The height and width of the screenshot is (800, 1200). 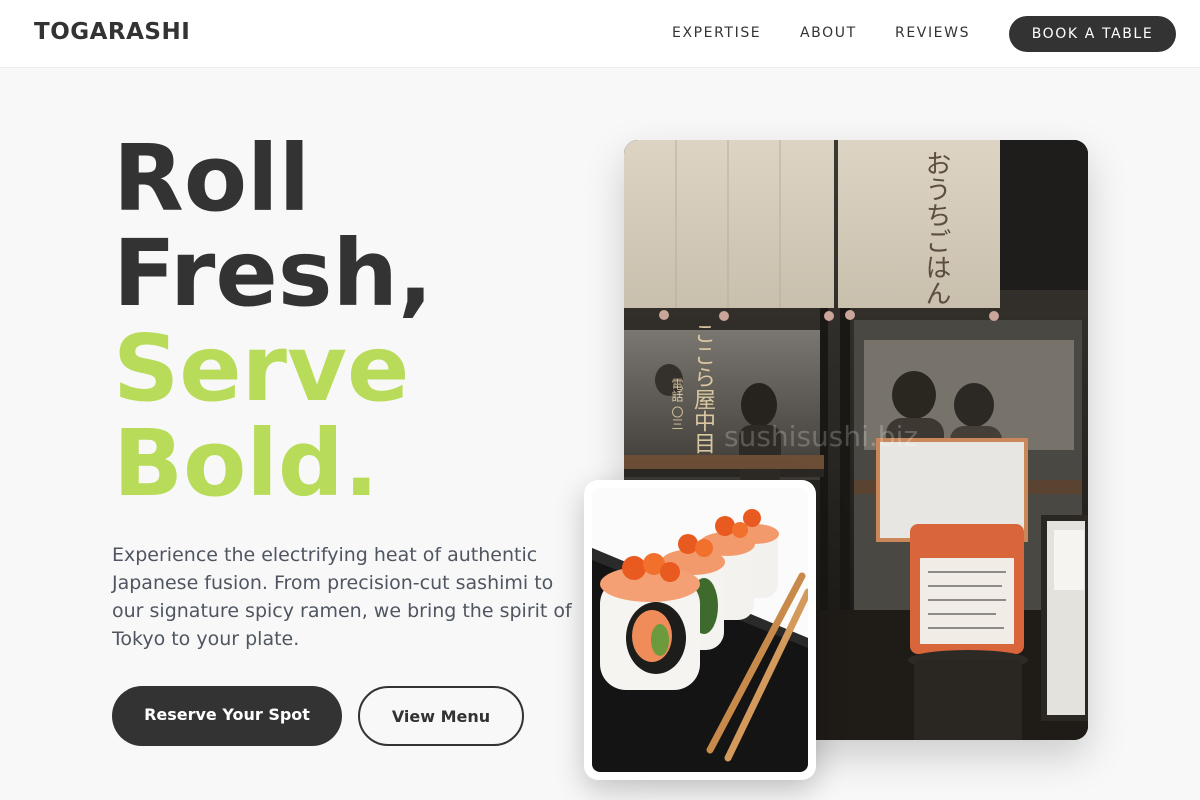 I want to click on reserve-spot-button: Reserve Your Spot, so click(x=227, y=716).